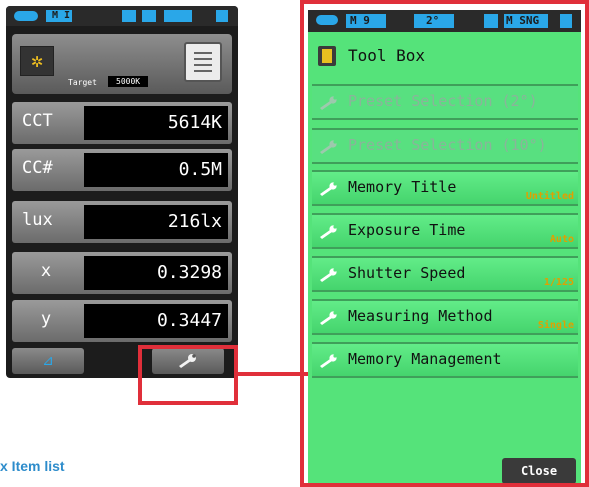 This screenshot has height=487, width=589. Describe the element at coordinates (447, 145) in the screenshot. I see `item-label: Preset Selection (10°)` at that location.